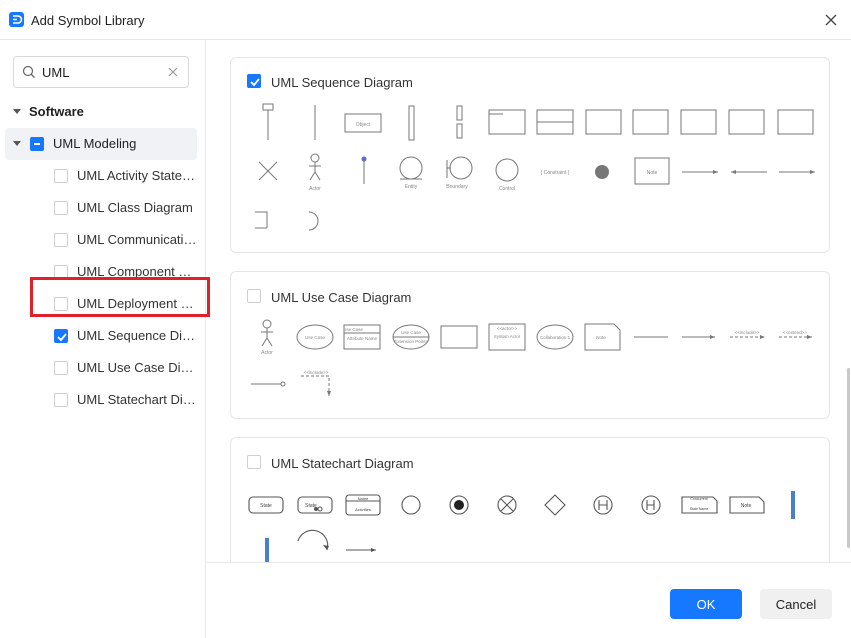 The height and width of the screenshot is (638, 851). I want to click on tree-item-class: UML Class Diagram, so click(103, 208).